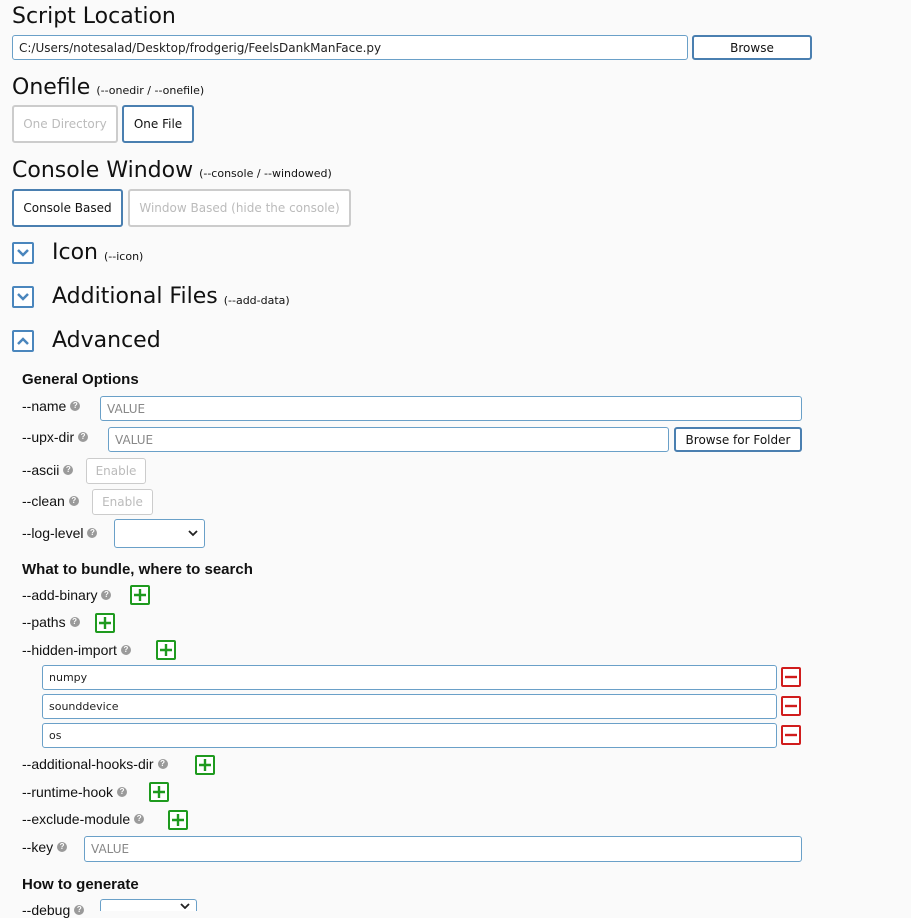  What do you see at coordinates (409, 677) in the screenshot?
I see `hidden-import-field-numpy: numpy` at bounding box center [409, 677].